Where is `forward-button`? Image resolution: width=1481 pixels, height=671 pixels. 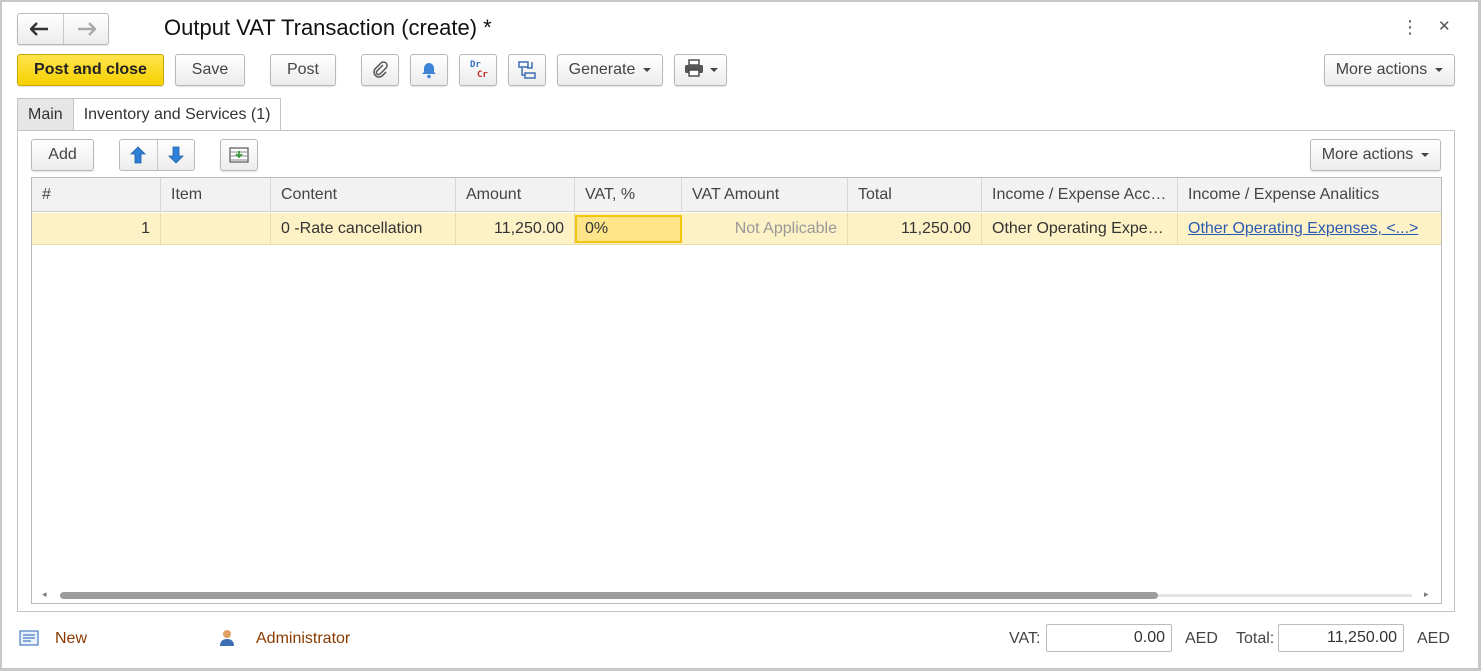 forward-button is located at coordinates (85, 29).